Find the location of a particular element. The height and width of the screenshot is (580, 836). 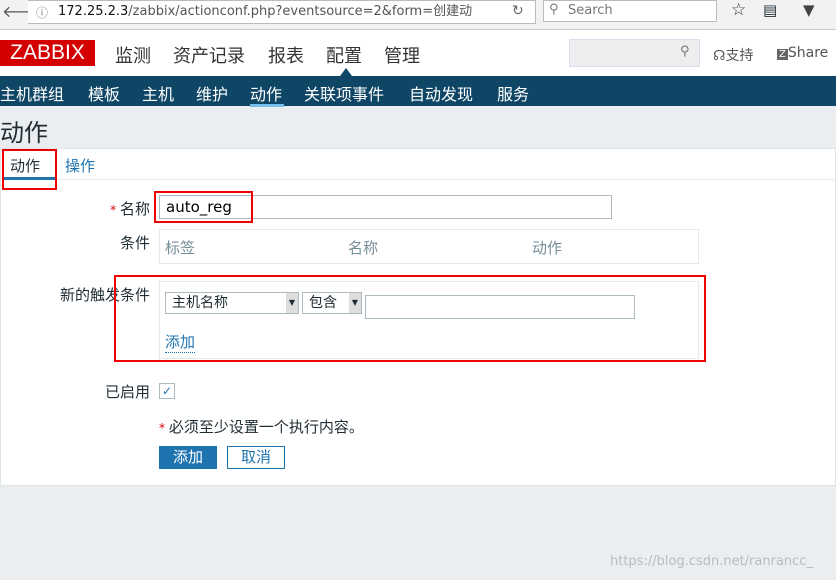

page-title: 动作 is located at coordinates (24, 133).